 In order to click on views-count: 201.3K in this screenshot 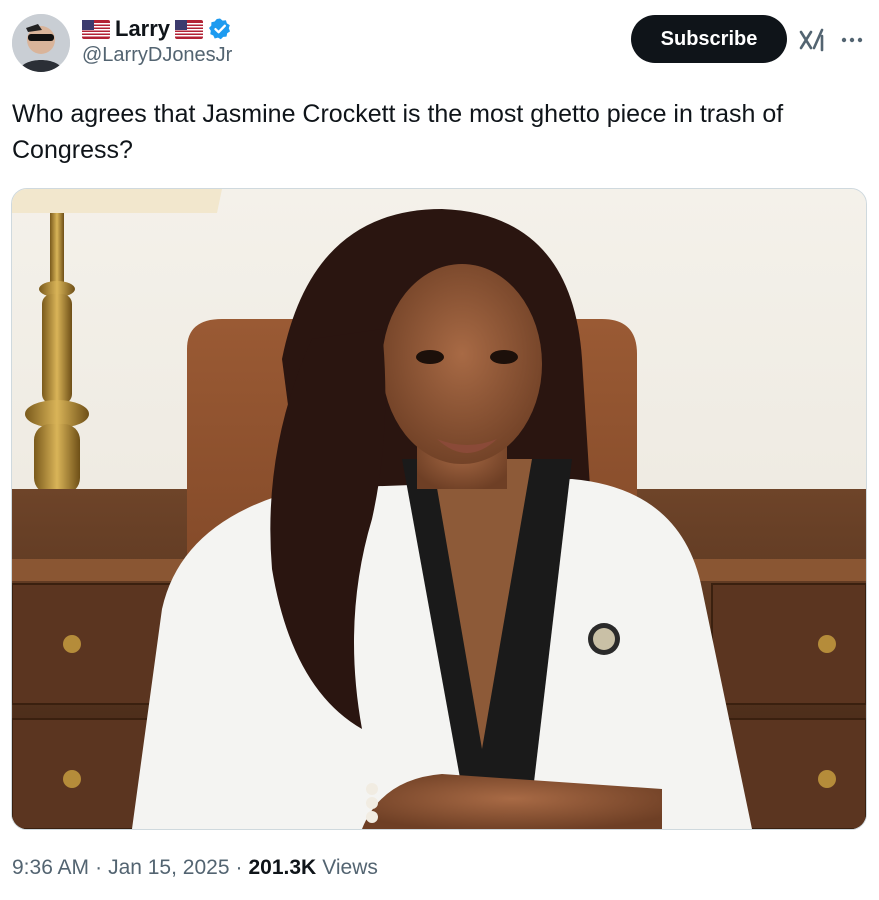, I will do `click(282, 867)`.